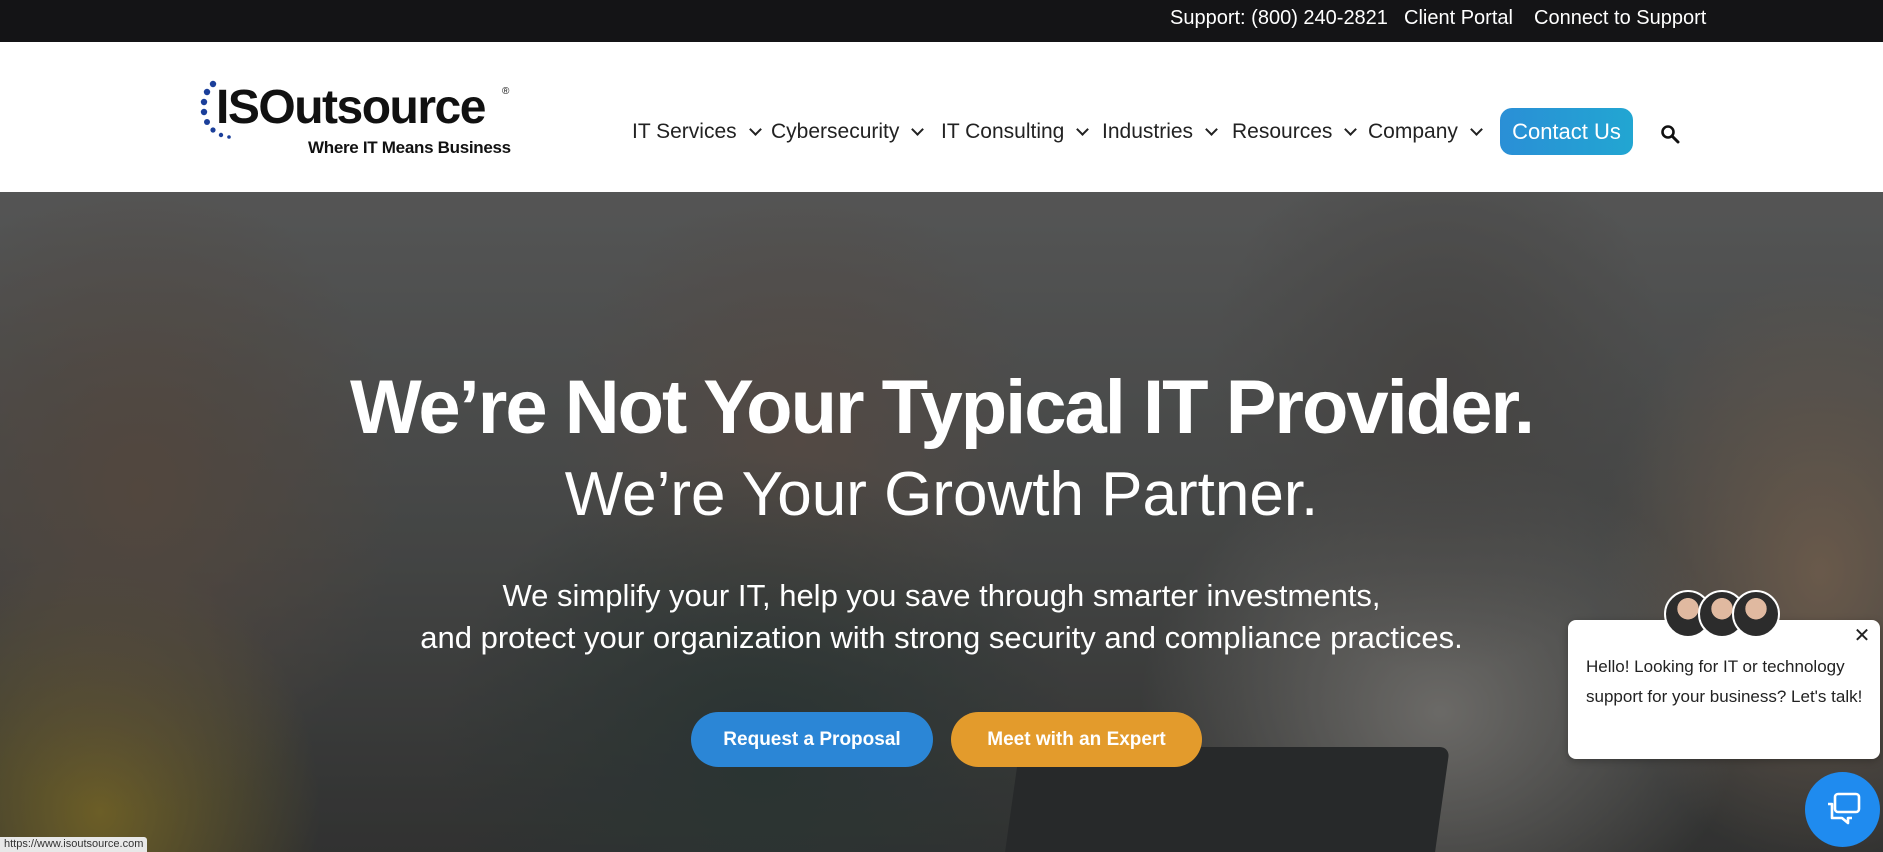 The width and height of the screenshot is (1883, 852). I want to click on status-bar-url: https://www.isoutsource.com, so click(74, 844).